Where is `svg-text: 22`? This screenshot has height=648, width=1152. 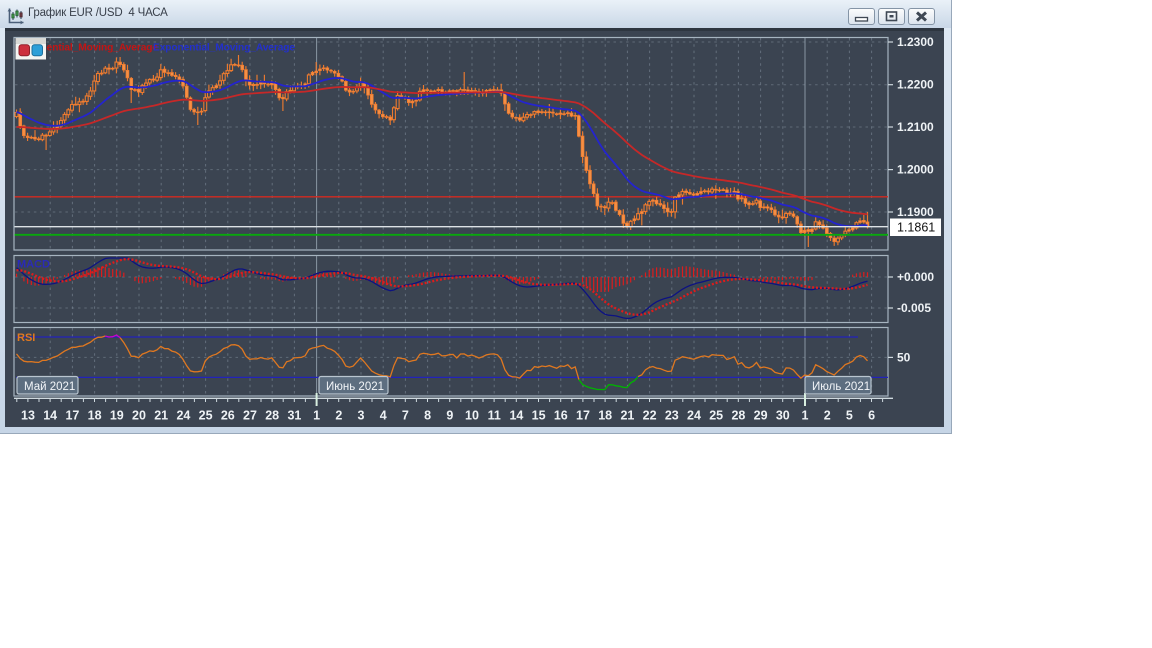 svg-text: 22 is located at coordinates (650, 416).